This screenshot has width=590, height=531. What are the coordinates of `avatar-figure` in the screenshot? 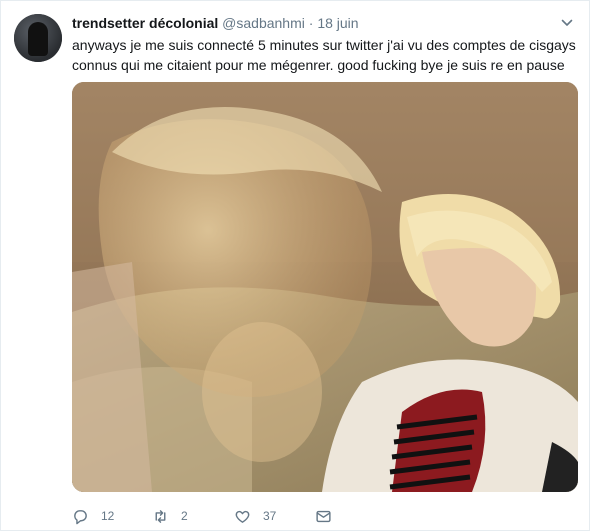 It's located at (38, 39).